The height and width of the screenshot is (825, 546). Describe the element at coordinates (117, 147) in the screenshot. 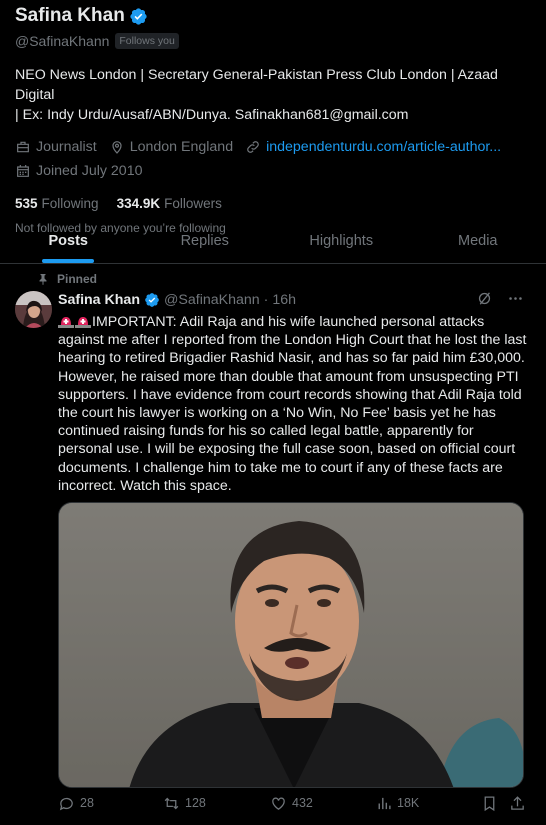

I see `location-pin-icon` at that location.